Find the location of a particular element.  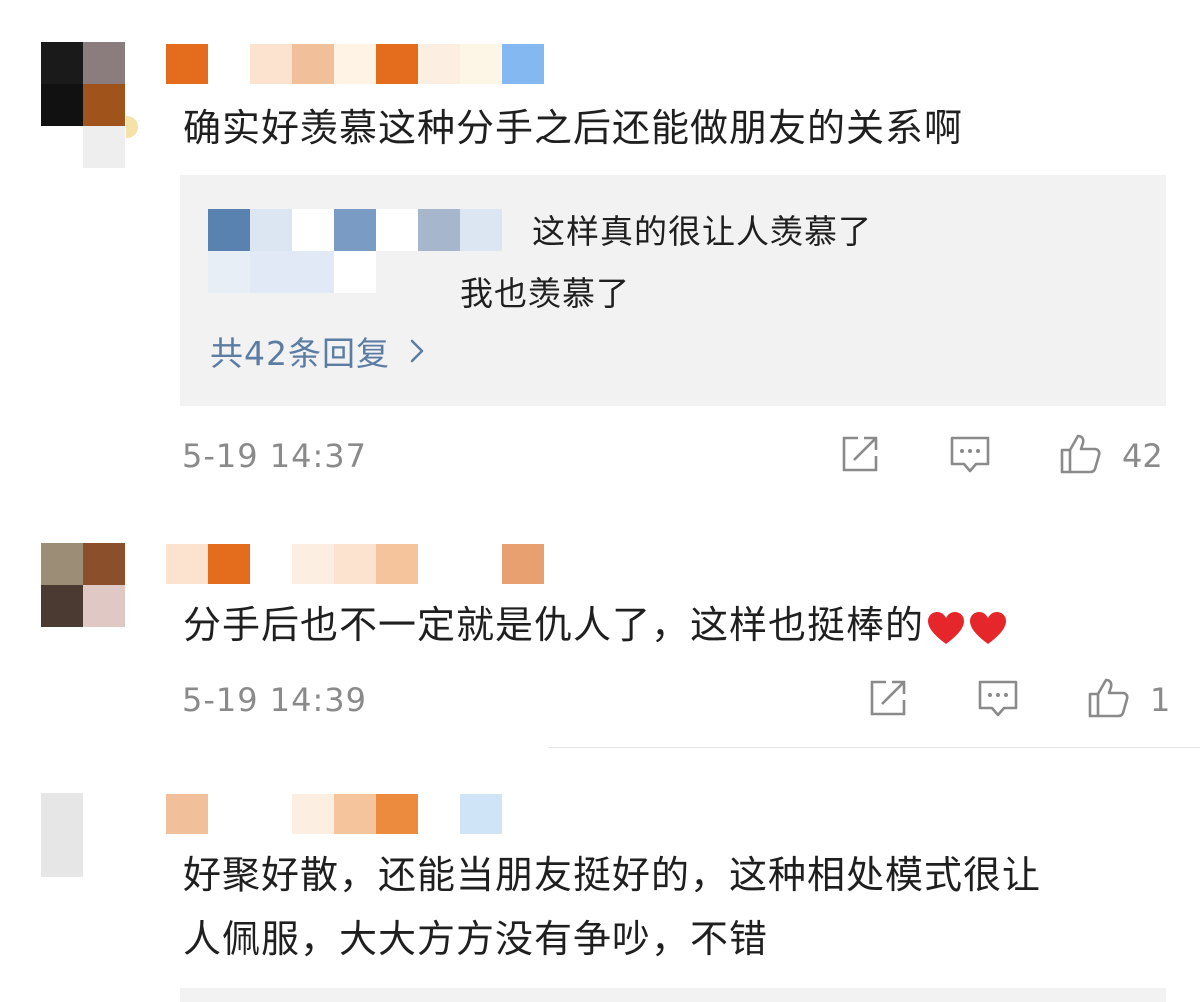

comment-text: 好聚好散，还能当朋友挺好的，这种相处模式很让 is located at coordinates (612, 875).